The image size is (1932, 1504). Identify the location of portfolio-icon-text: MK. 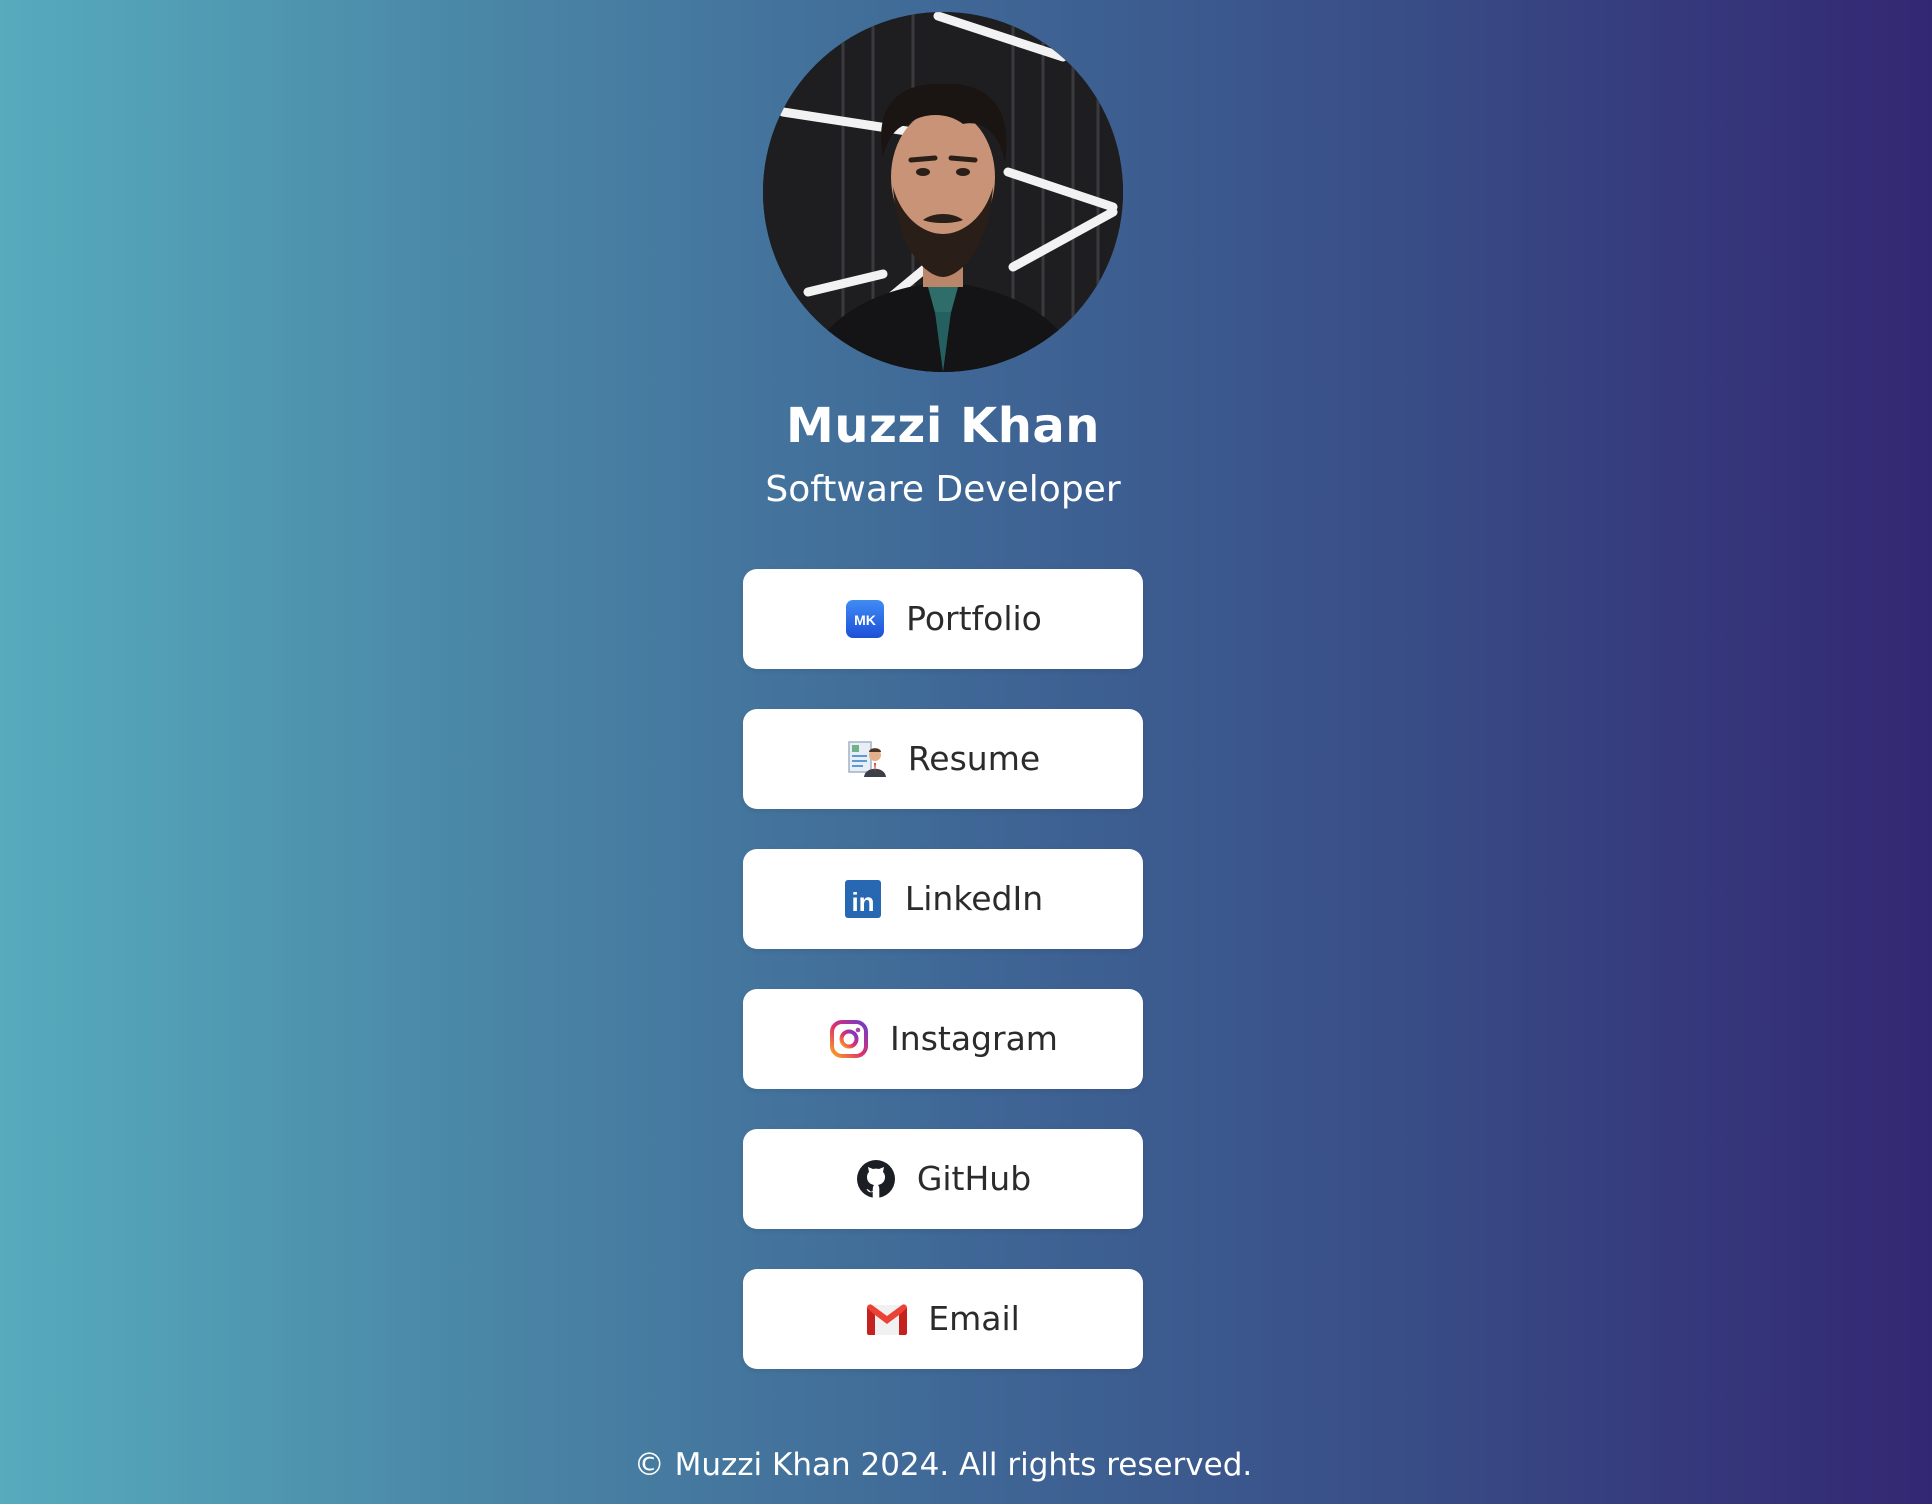
(865, 620).